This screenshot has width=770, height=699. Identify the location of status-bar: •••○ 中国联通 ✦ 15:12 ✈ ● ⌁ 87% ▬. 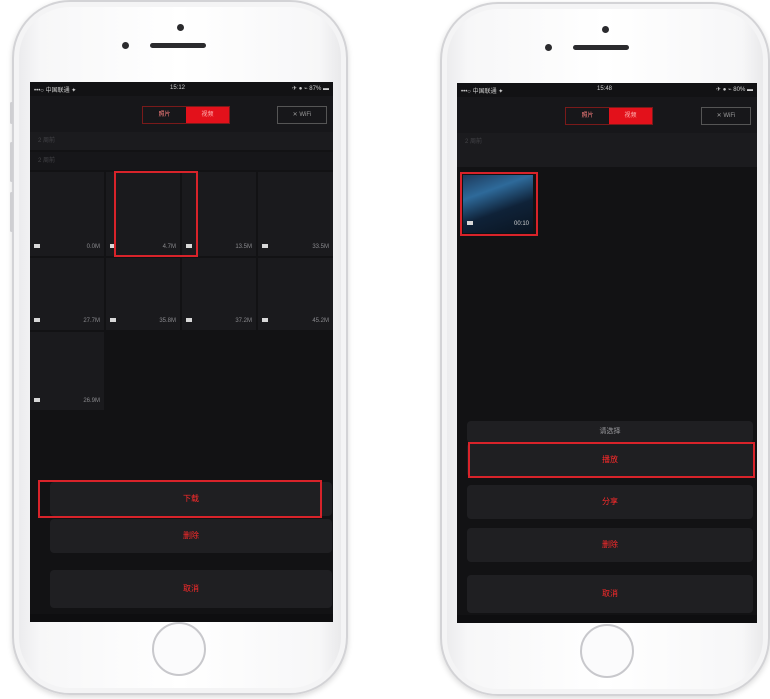
(181, 89).